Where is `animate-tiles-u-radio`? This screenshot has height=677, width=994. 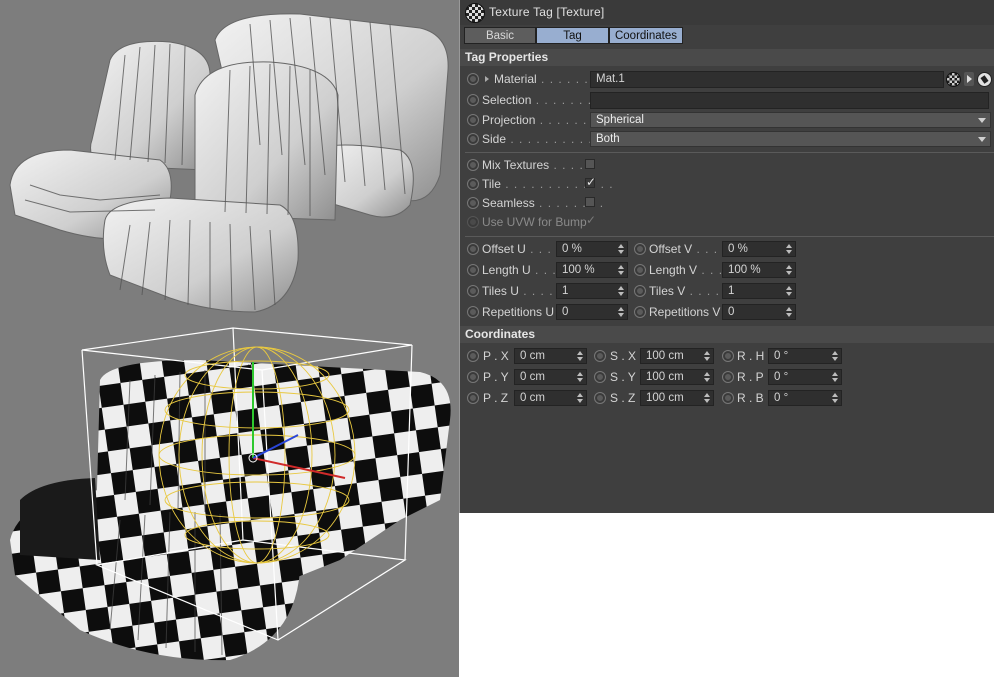 animate-tiles-u-radio is located at coordinates (473, 291).